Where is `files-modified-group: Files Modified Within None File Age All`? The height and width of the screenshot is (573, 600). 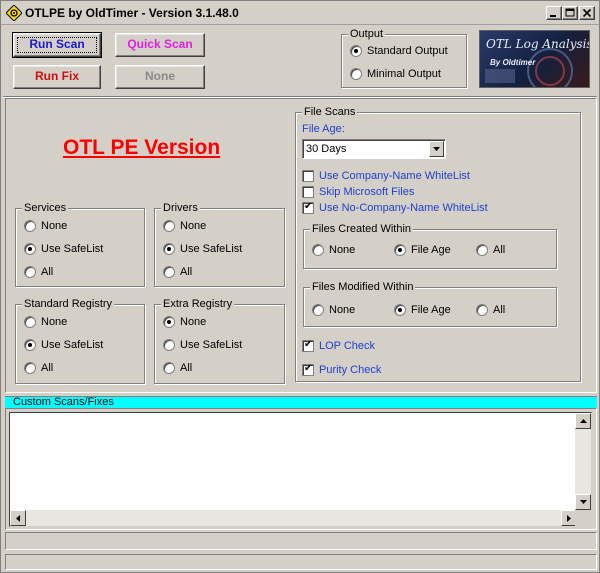
files-modified-group: Files Modified Within None File Age All is located at coordinates (430, 303).